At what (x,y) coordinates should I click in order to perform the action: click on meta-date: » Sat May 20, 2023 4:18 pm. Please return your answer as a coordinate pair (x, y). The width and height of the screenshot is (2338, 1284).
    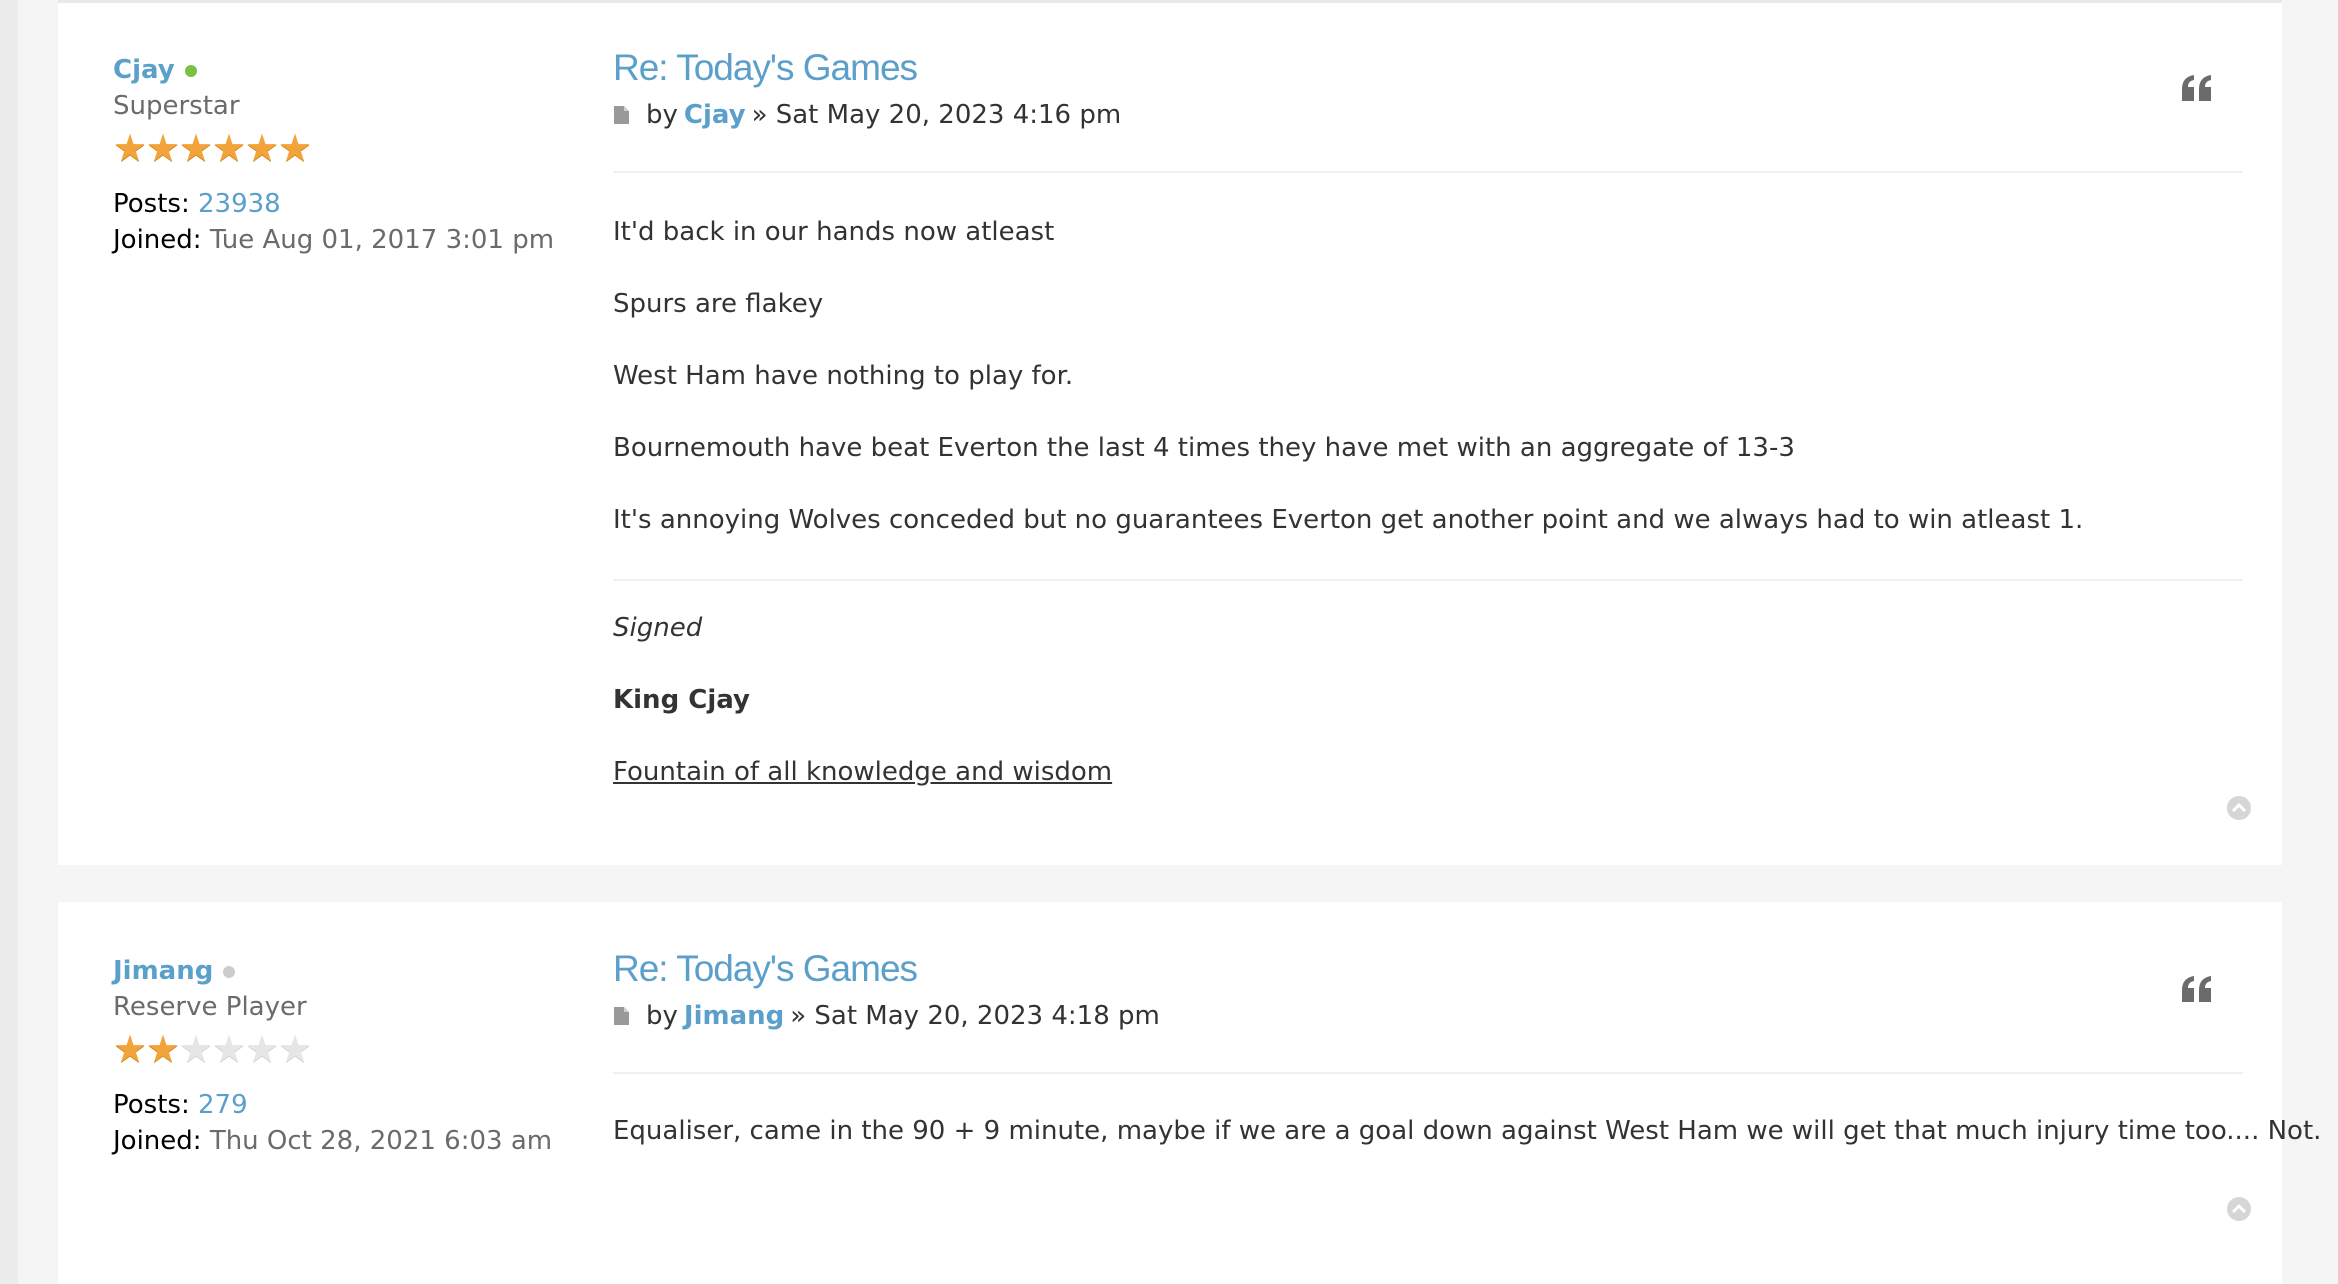
    Looking at the image, I should click on (975, 1016).